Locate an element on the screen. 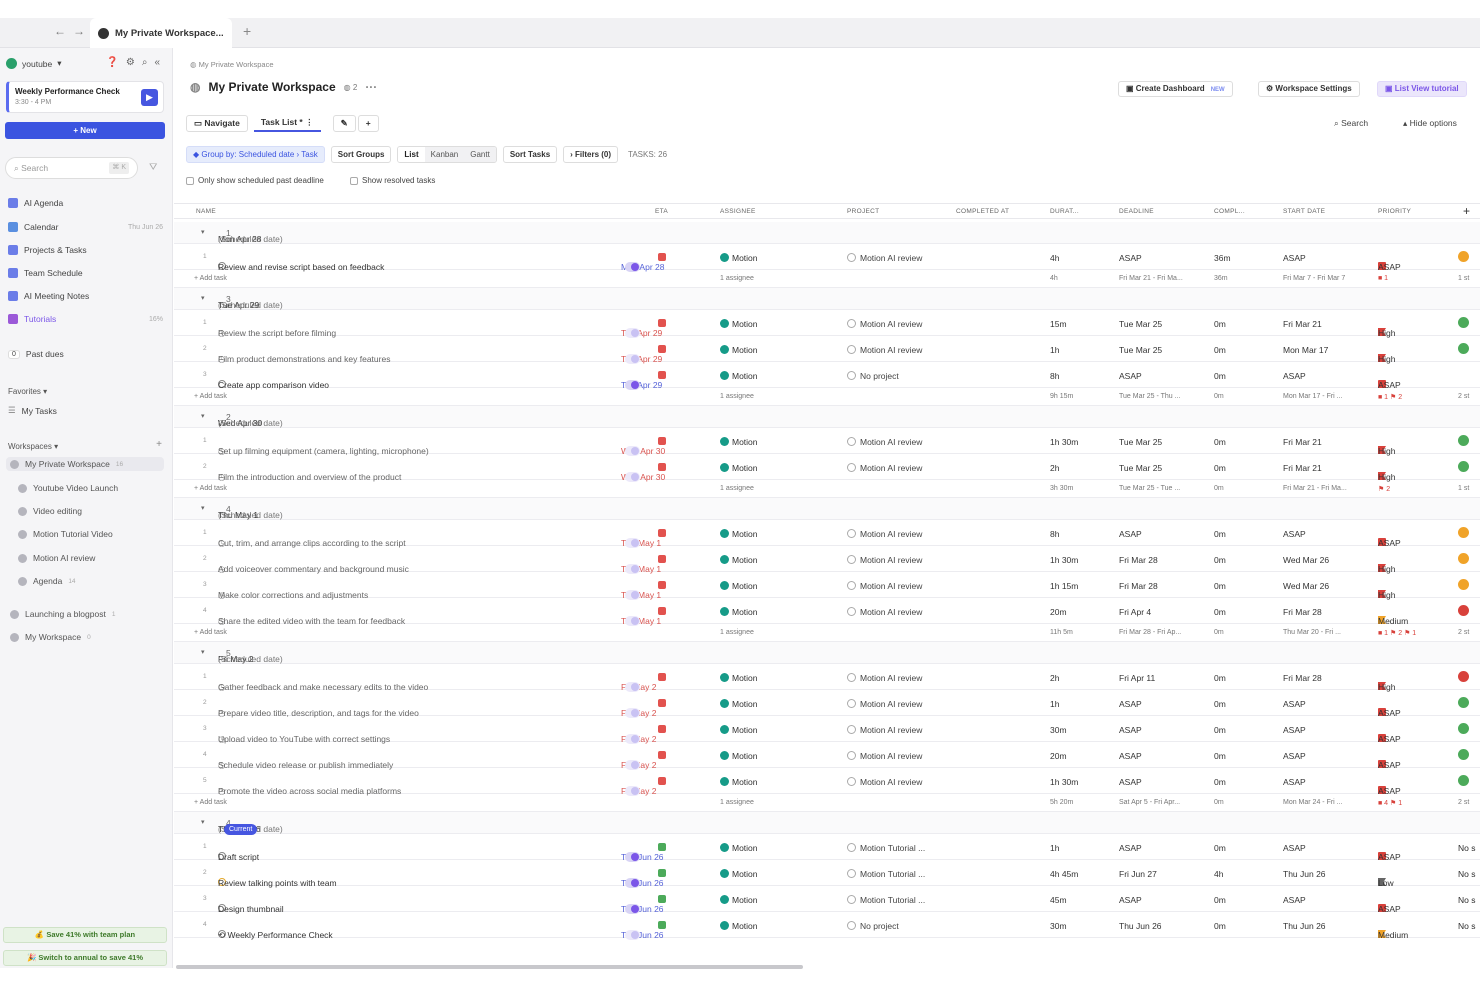 The image size is (1480, 987). col-completed-at: COMPLETED AT is located at coordinates (982, 211).